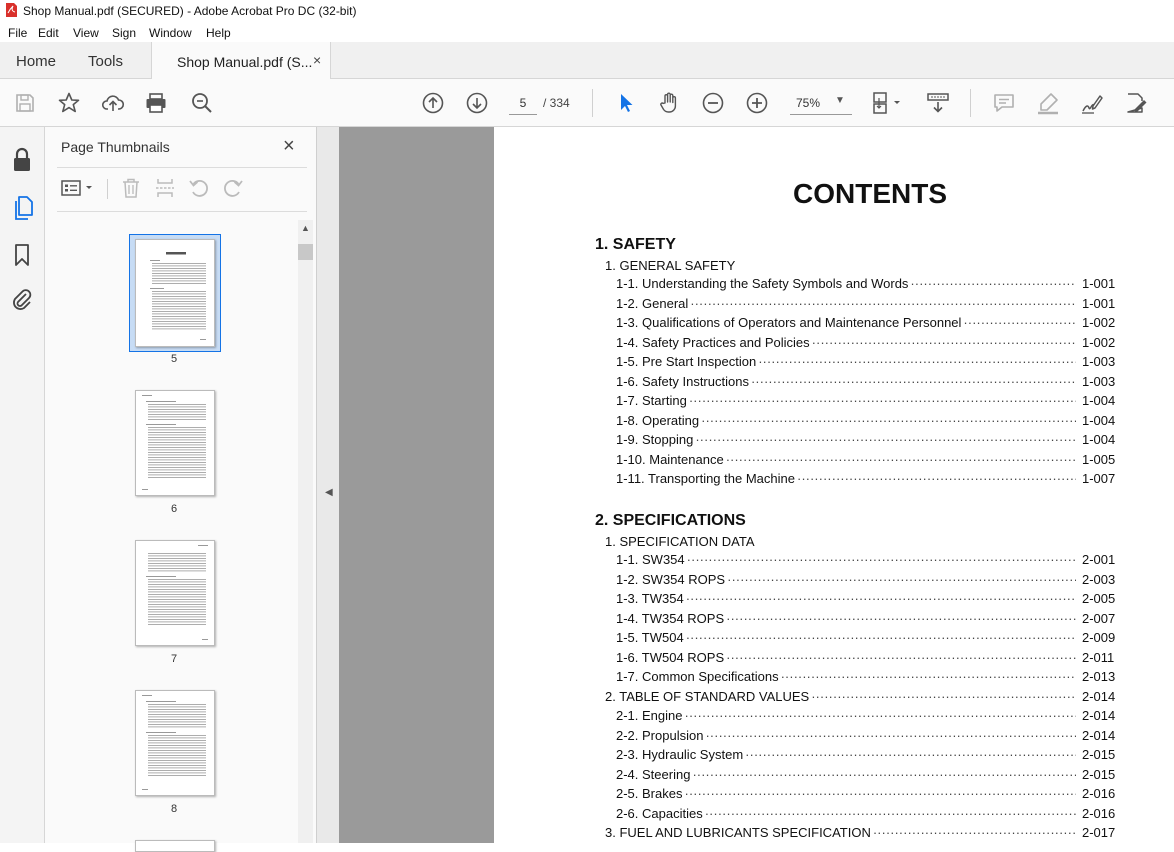  What do you see at coordinates (660, 735) in the screenshot?
I see `toc-entry-label: 2-2. Propulsion` at bounding box center [660, 735].